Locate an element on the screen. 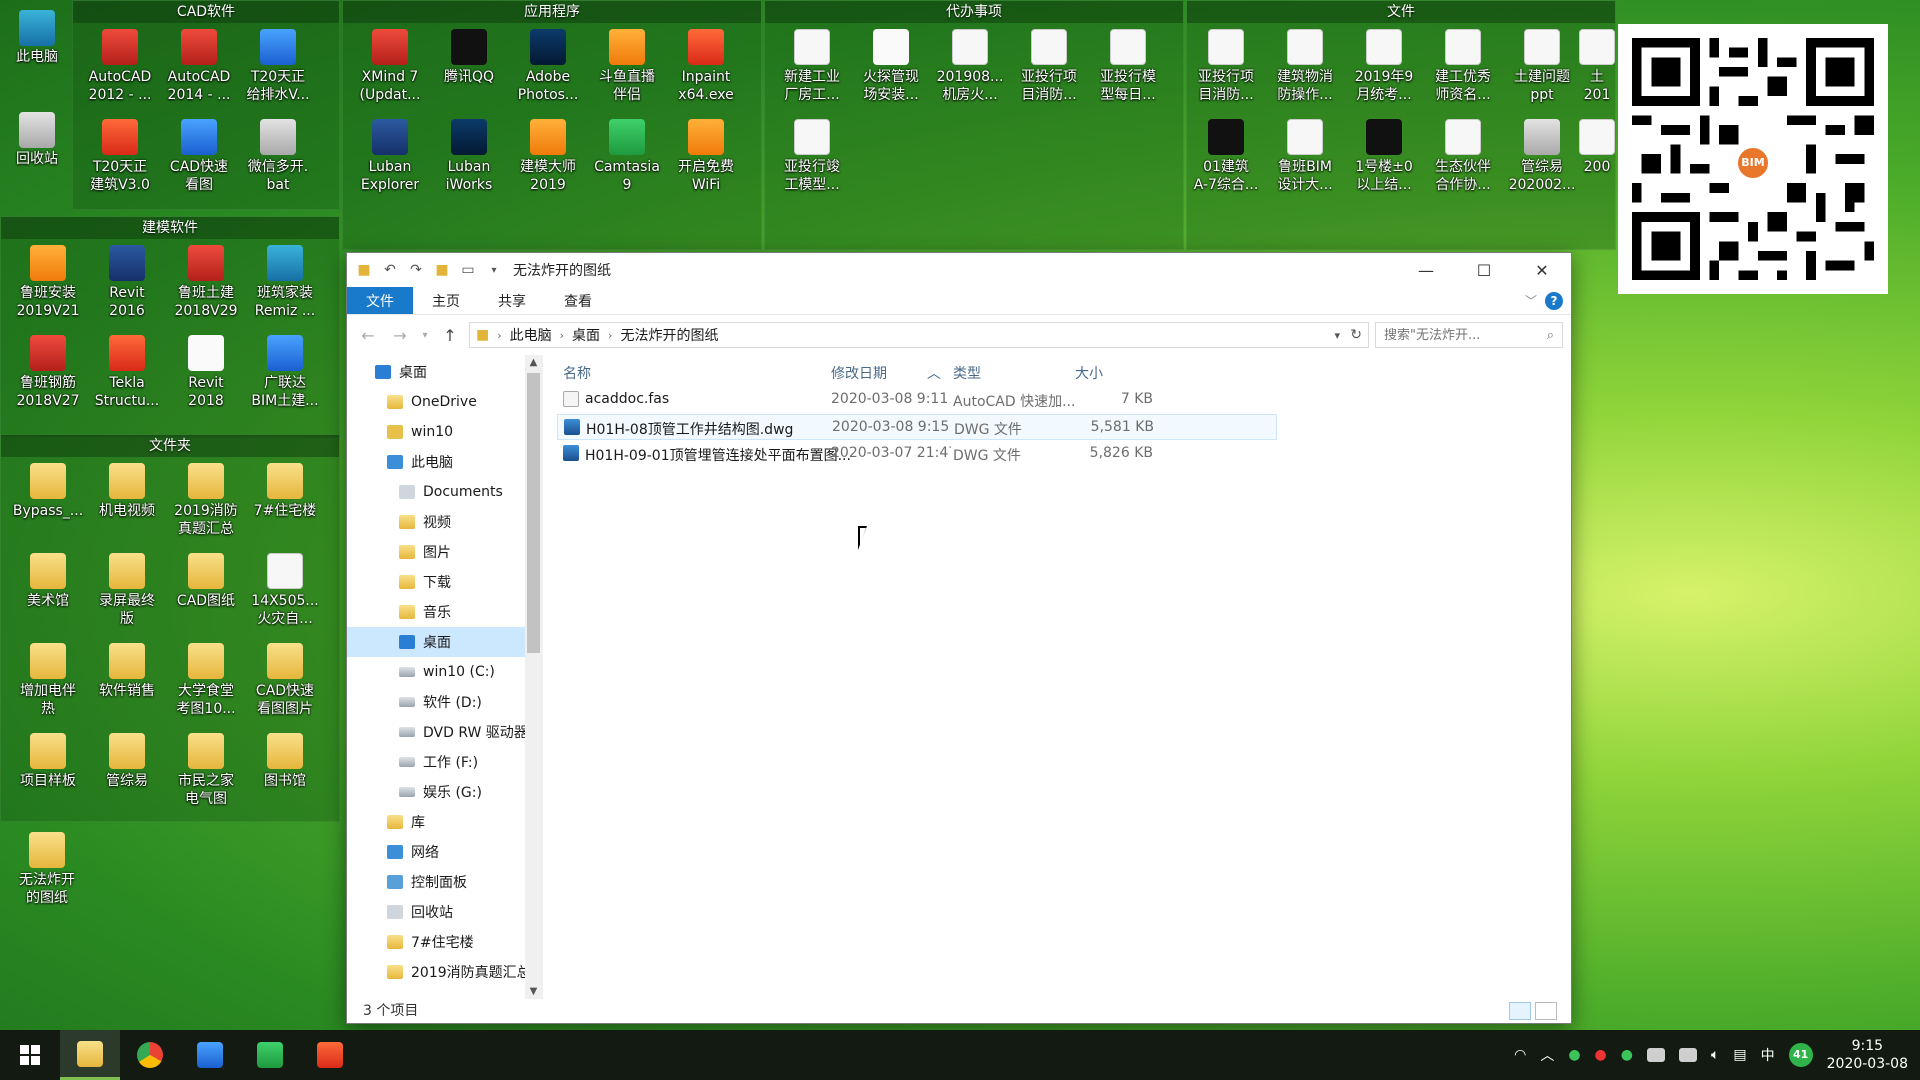 The height and width of the screenshot is (1080, 1920). folder-software-sales: 软件销售 is located at coordinates (127, 668).